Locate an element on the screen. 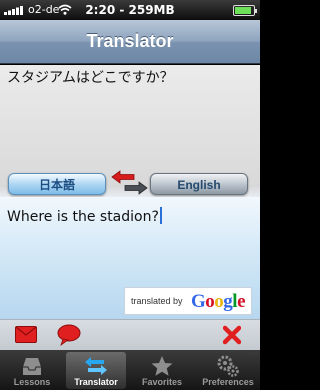  battery-icon is located at coordinates (245, 10).